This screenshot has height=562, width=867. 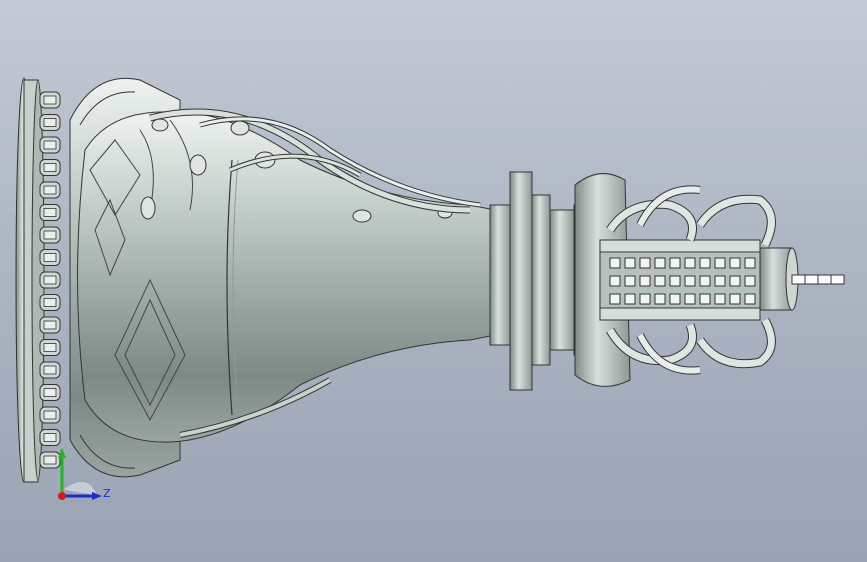 What do you see at coordinates (62, 496) in the screenshot?
I see `origin-dot-icon` at bounding box center [62, 496].